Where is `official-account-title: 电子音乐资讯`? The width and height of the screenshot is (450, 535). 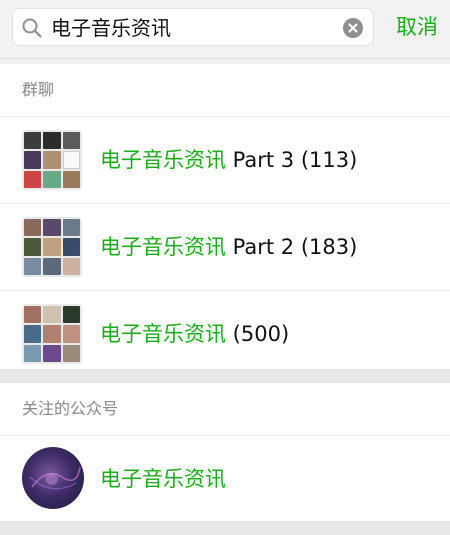
official-account-title: 电子音乐资讯 is located at coordinates (163, 479).